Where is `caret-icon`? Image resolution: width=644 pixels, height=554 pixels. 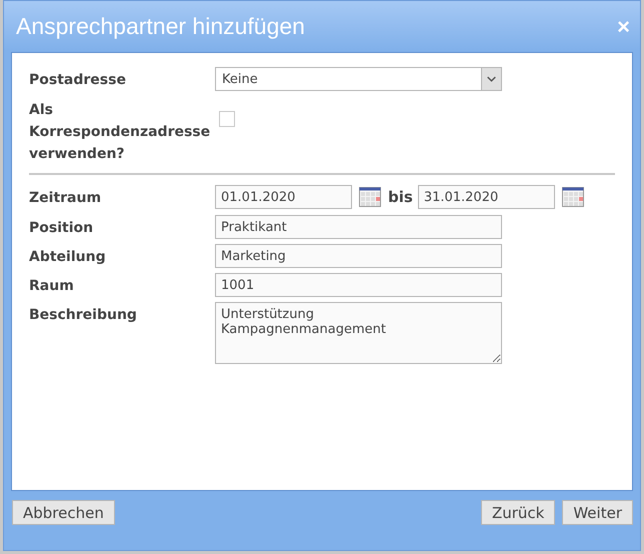
caret-icon is located at coordinates (491, 79).